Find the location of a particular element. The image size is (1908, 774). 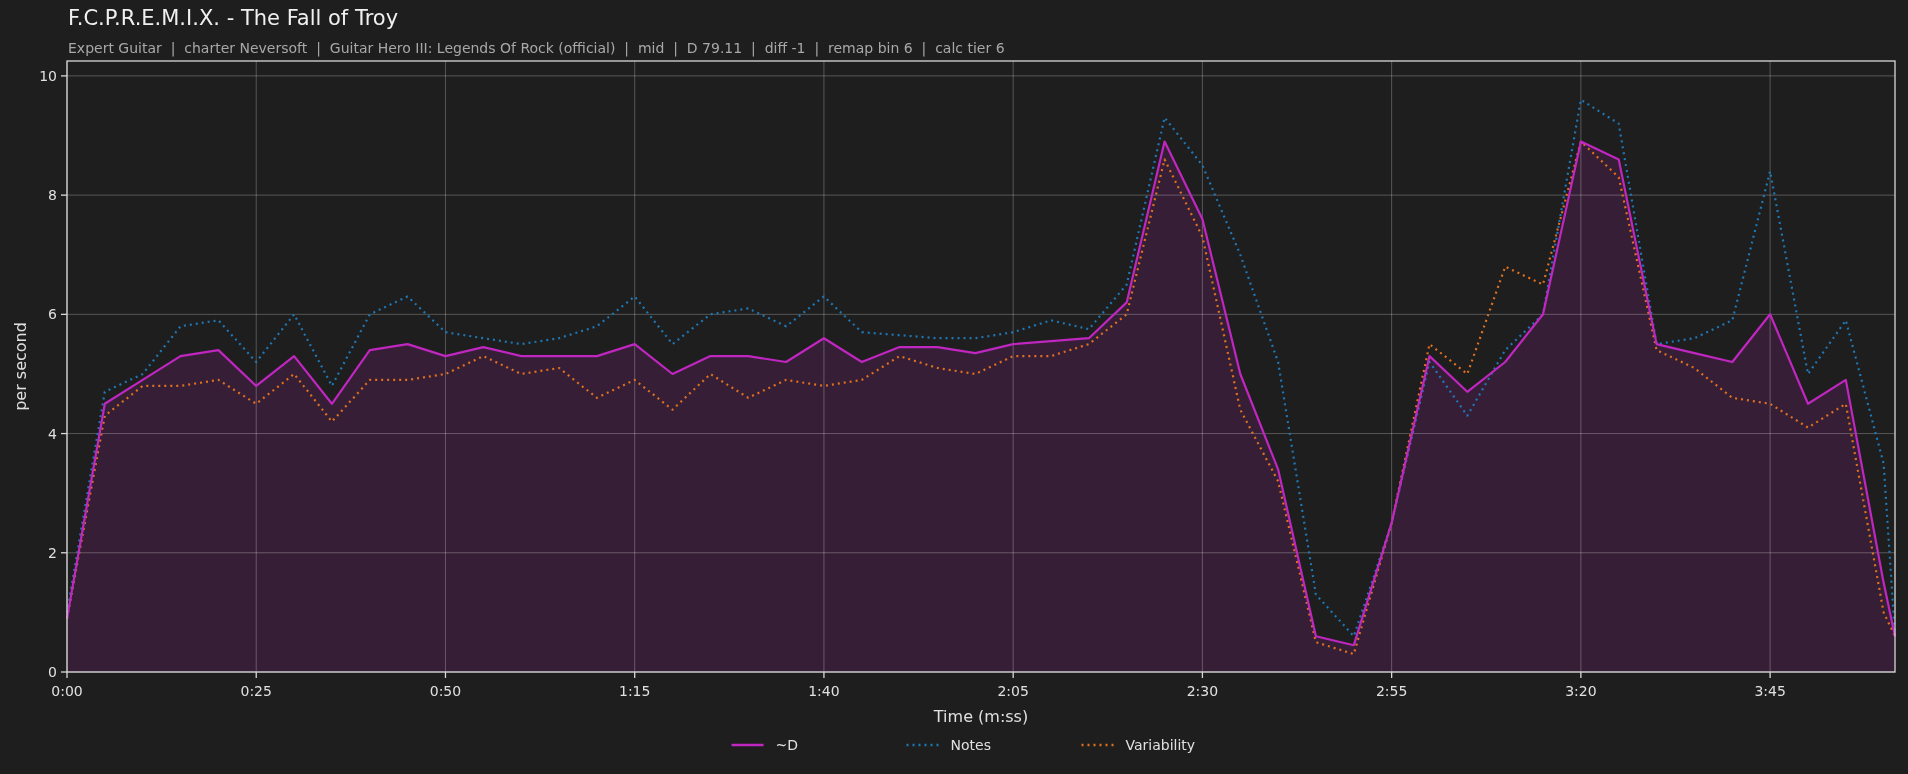

x-tick-label: 2:30 is located at coordinates (1202, 691).